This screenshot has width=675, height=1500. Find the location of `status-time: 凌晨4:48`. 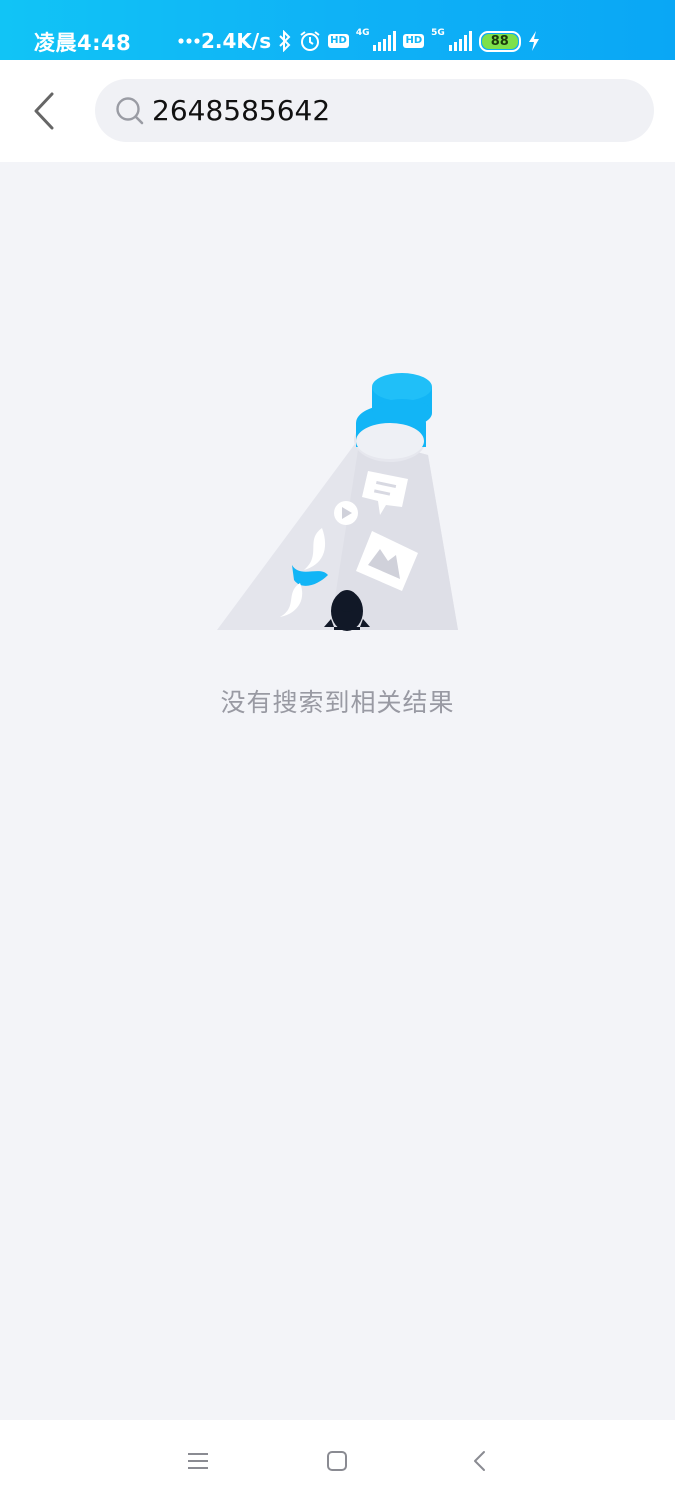

status-time: 凌晨4:48 is located at coordinates (83, 43).